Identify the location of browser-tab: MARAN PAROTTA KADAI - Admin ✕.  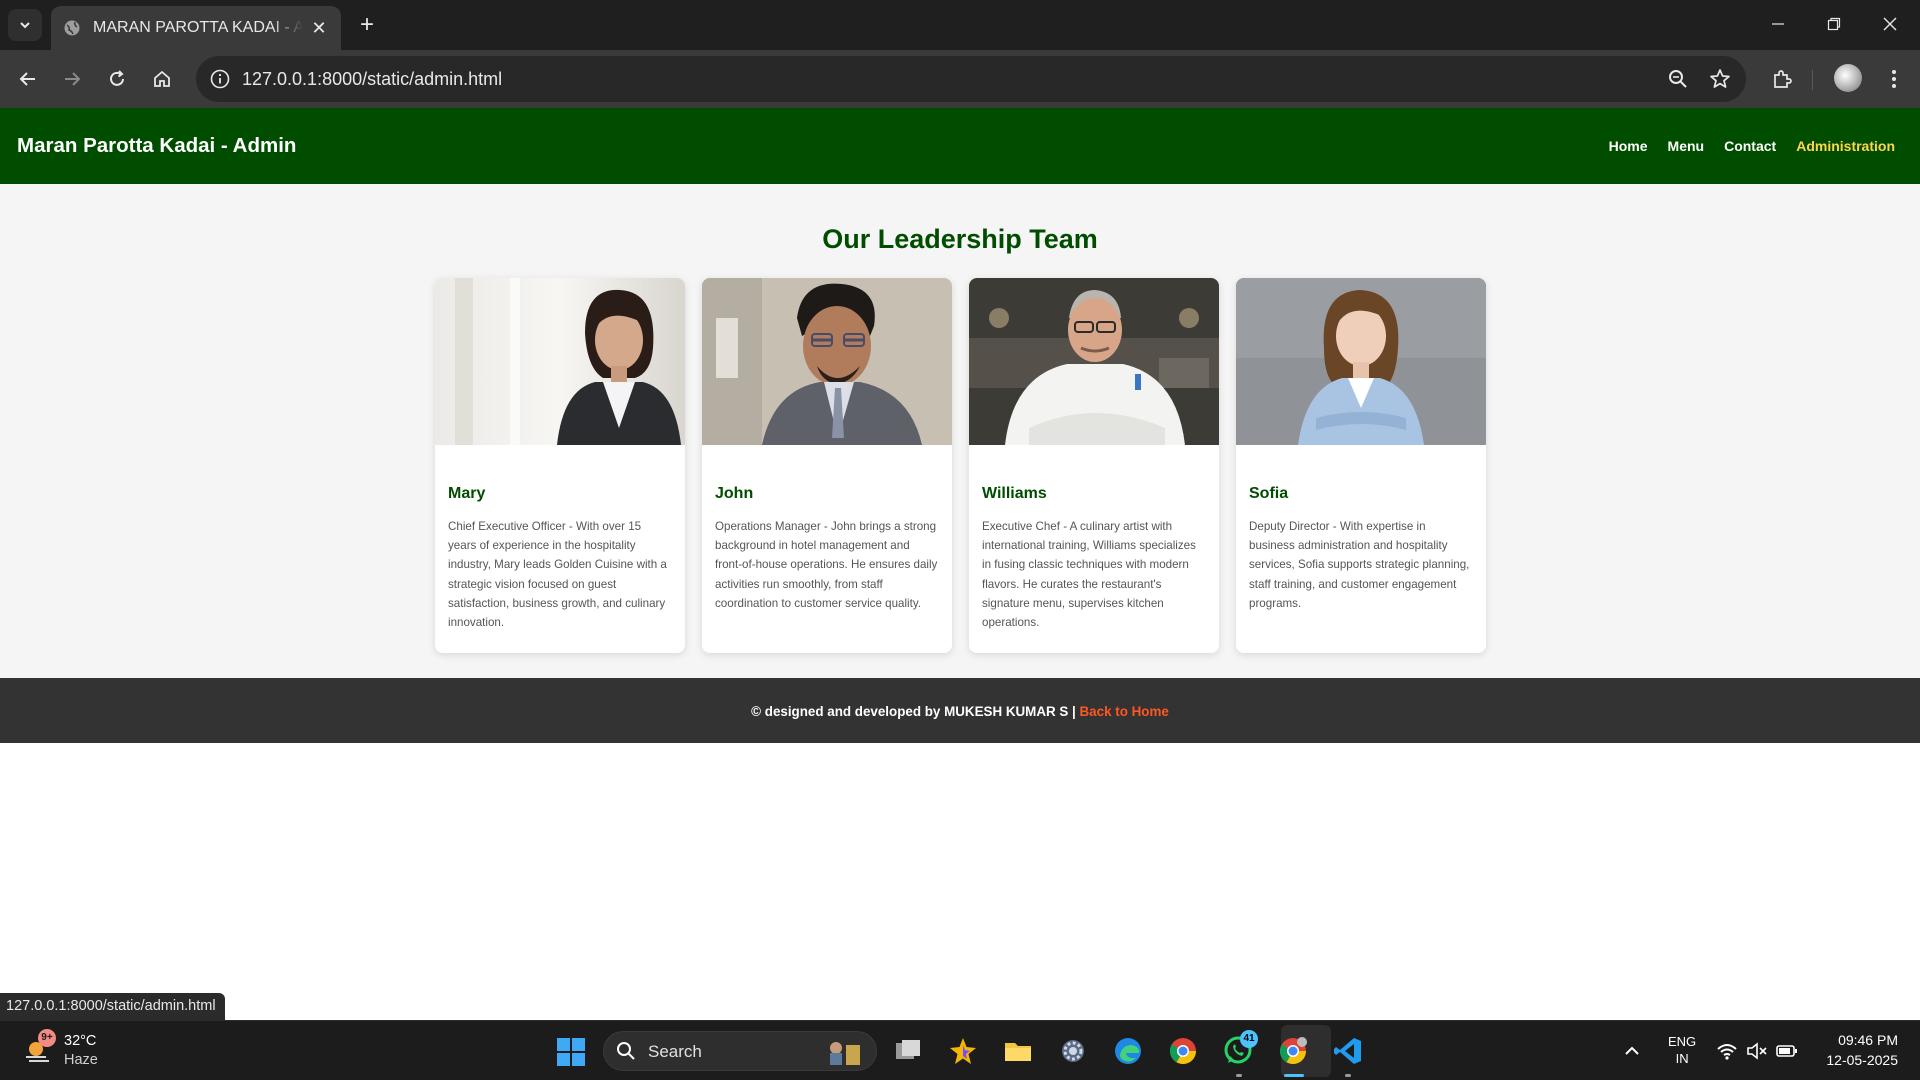
(196, 28).